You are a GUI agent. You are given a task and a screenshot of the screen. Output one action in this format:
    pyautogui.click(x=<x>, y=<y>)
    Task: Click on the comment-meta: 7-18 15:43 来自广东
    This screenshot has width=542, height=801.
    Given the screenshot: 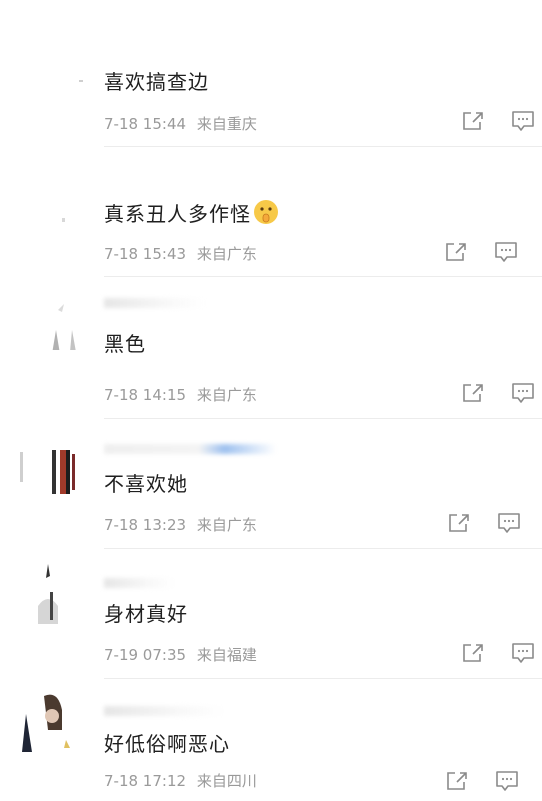 What is the action you would take?
    pyautogui.click(x=180, y=253)
    